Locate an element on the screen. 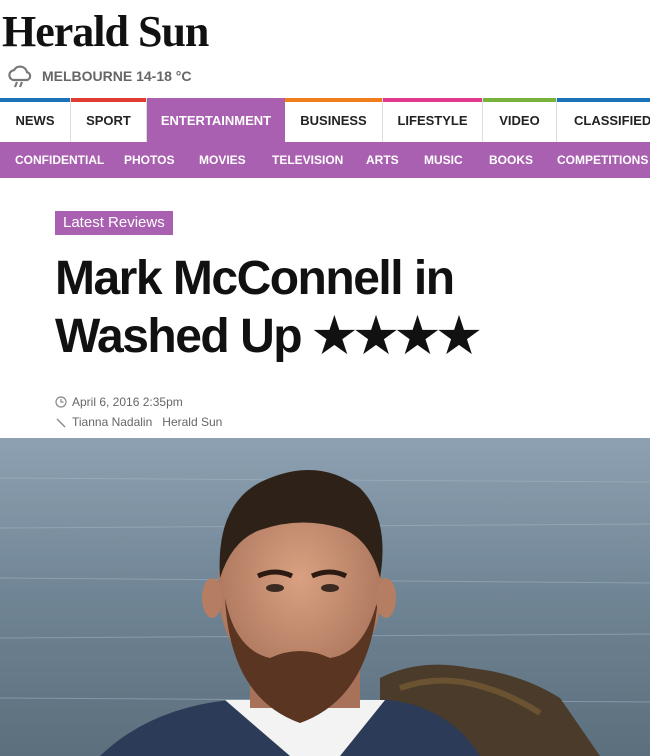  nav-label: VIDEO is located at coordinates (519, 120).